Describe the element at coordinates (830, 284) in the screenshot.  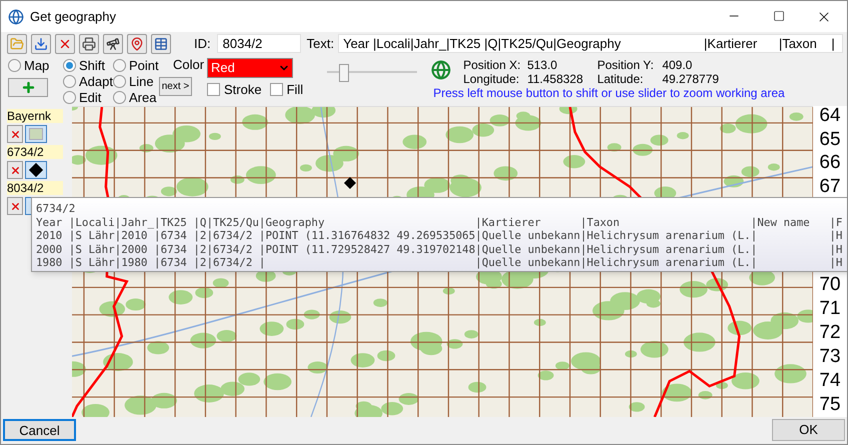
I see `ruler-number: 70` at that location.